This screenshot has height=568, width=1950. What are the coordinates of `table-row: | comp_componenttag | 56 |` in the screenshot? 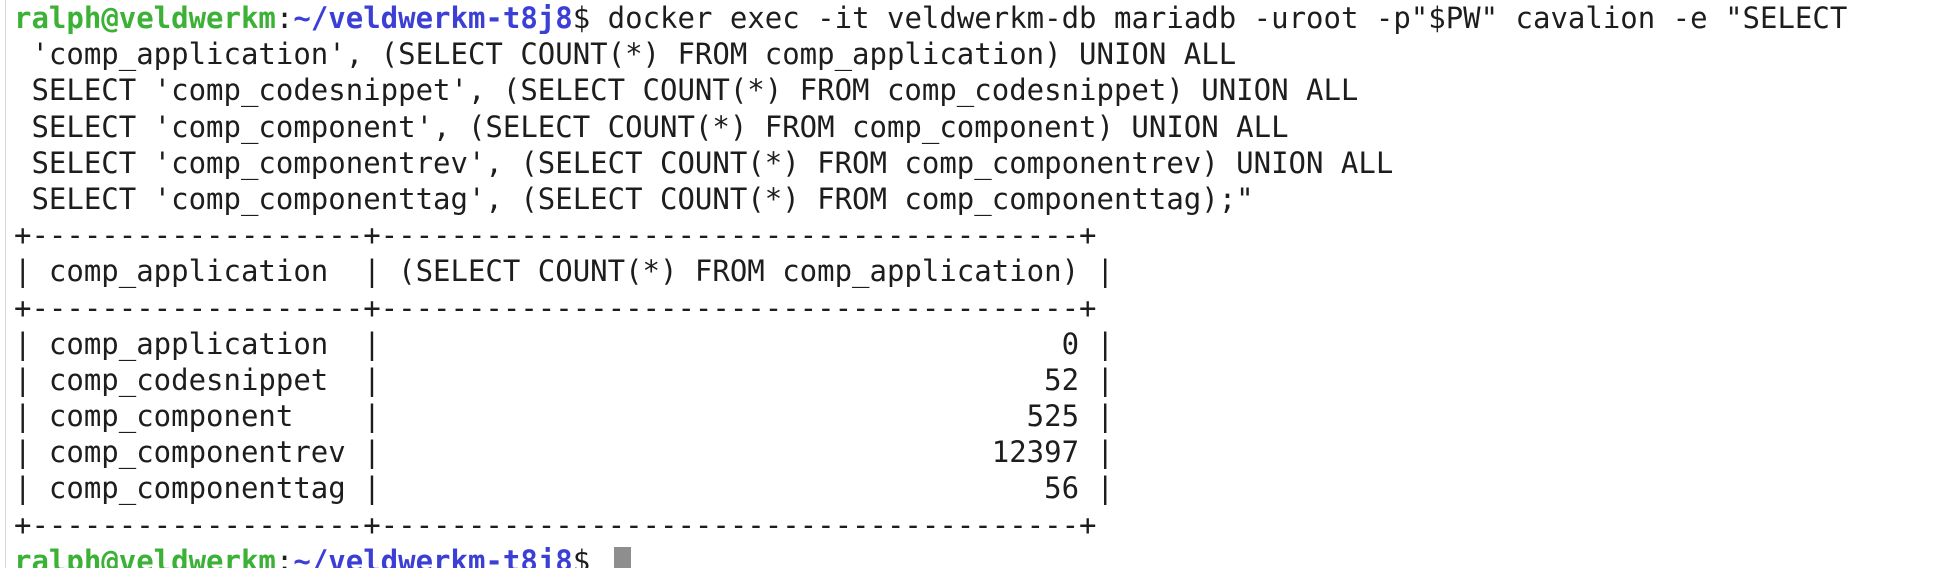 It's located at (564, 488).